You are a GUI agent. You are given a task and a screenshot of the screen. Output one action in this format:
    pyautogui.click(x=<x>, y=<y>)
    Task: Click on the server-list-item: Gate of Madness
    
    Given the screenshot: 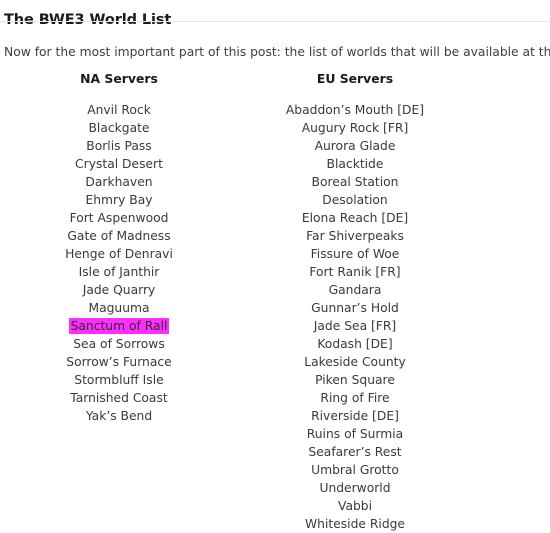 What is the action you would take?
    pyautogui.click(x=119, y=236)
    